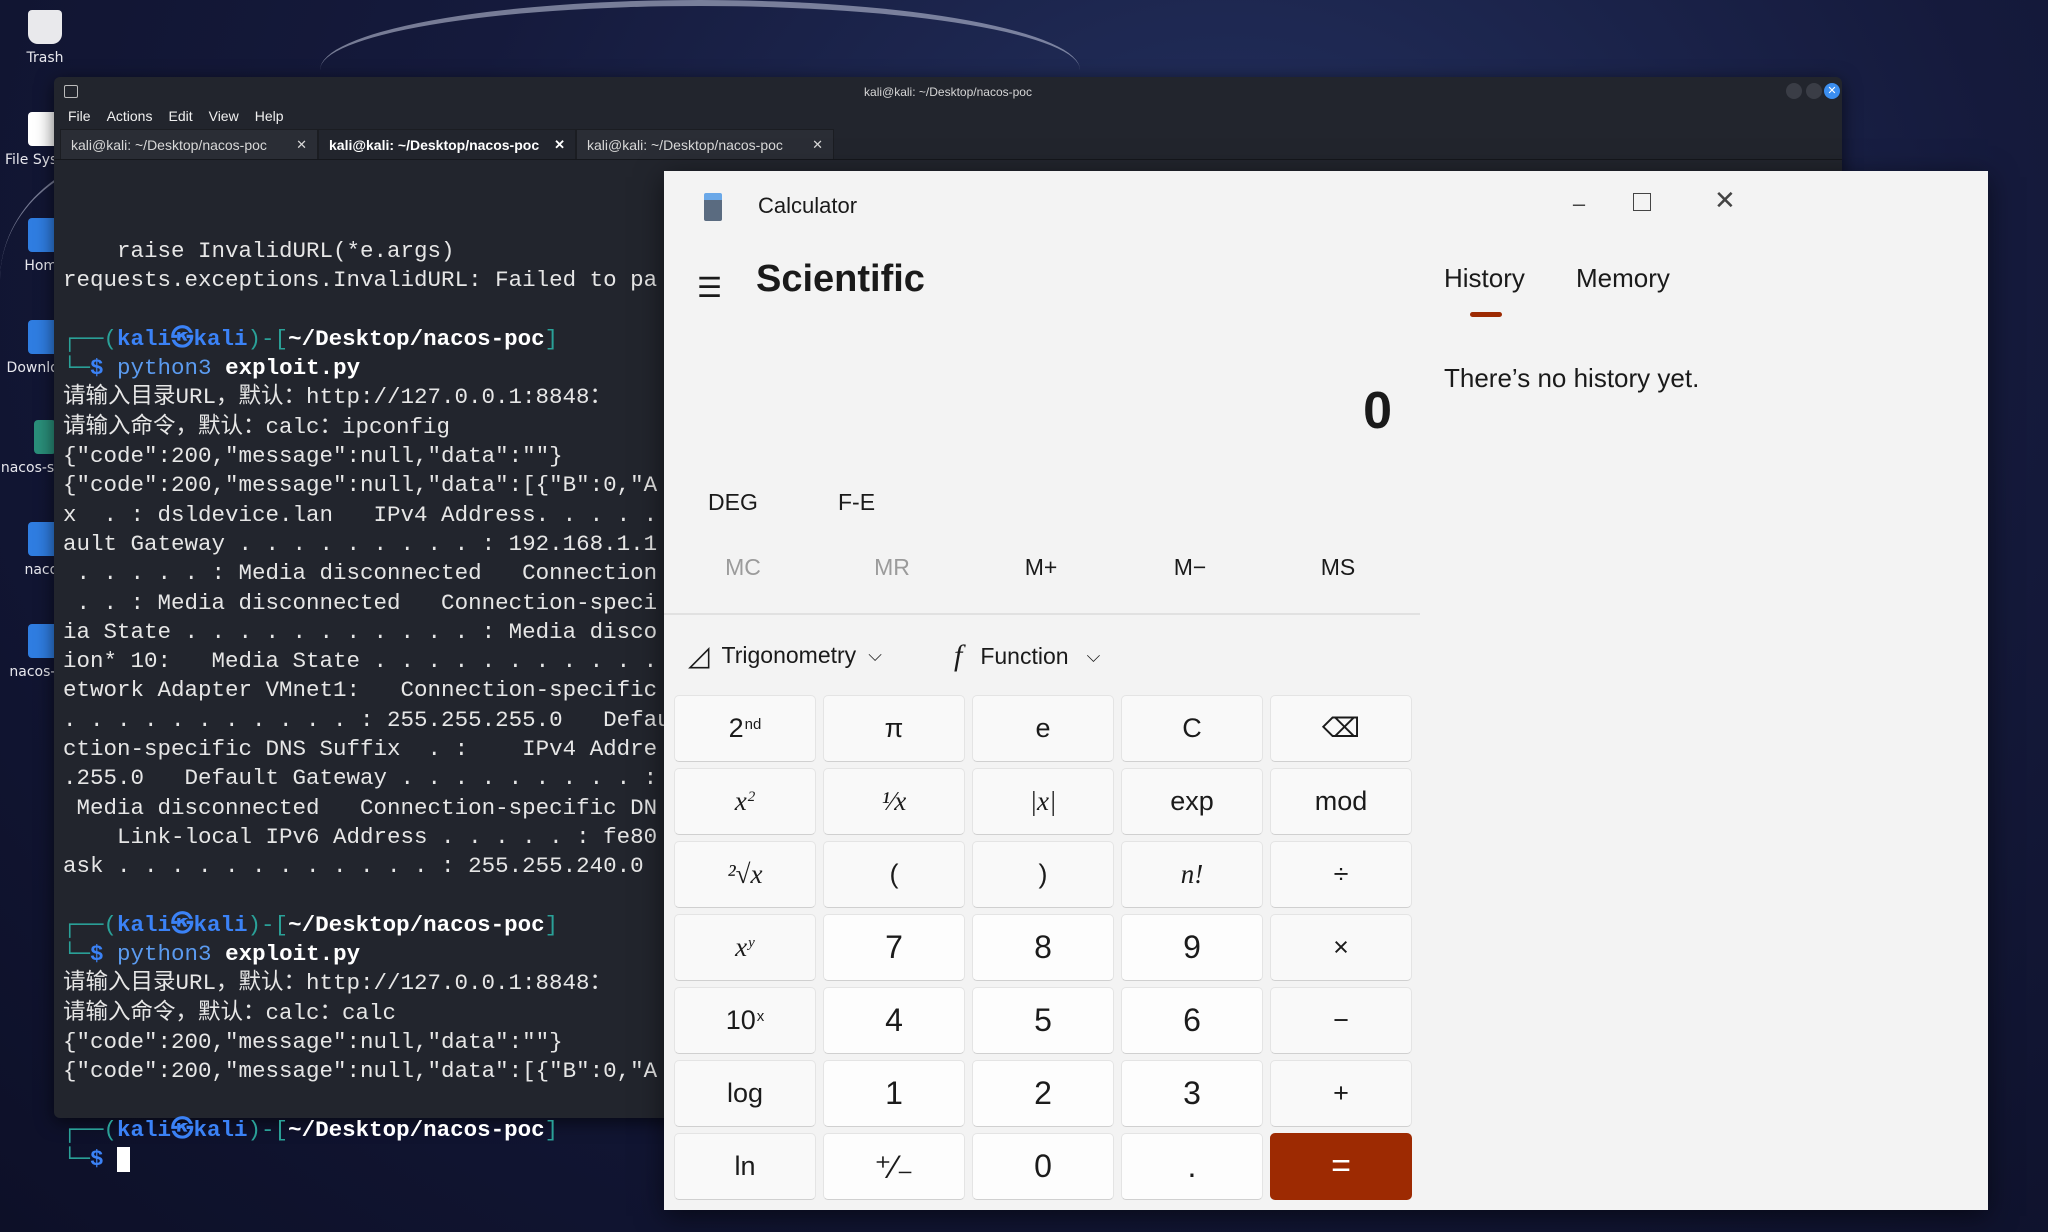 The height and width of the screenshot is (1232, 2048). Describe the element at coordinates (1579, 206) in the screenshot. I see `minimize-button: –` at that location.